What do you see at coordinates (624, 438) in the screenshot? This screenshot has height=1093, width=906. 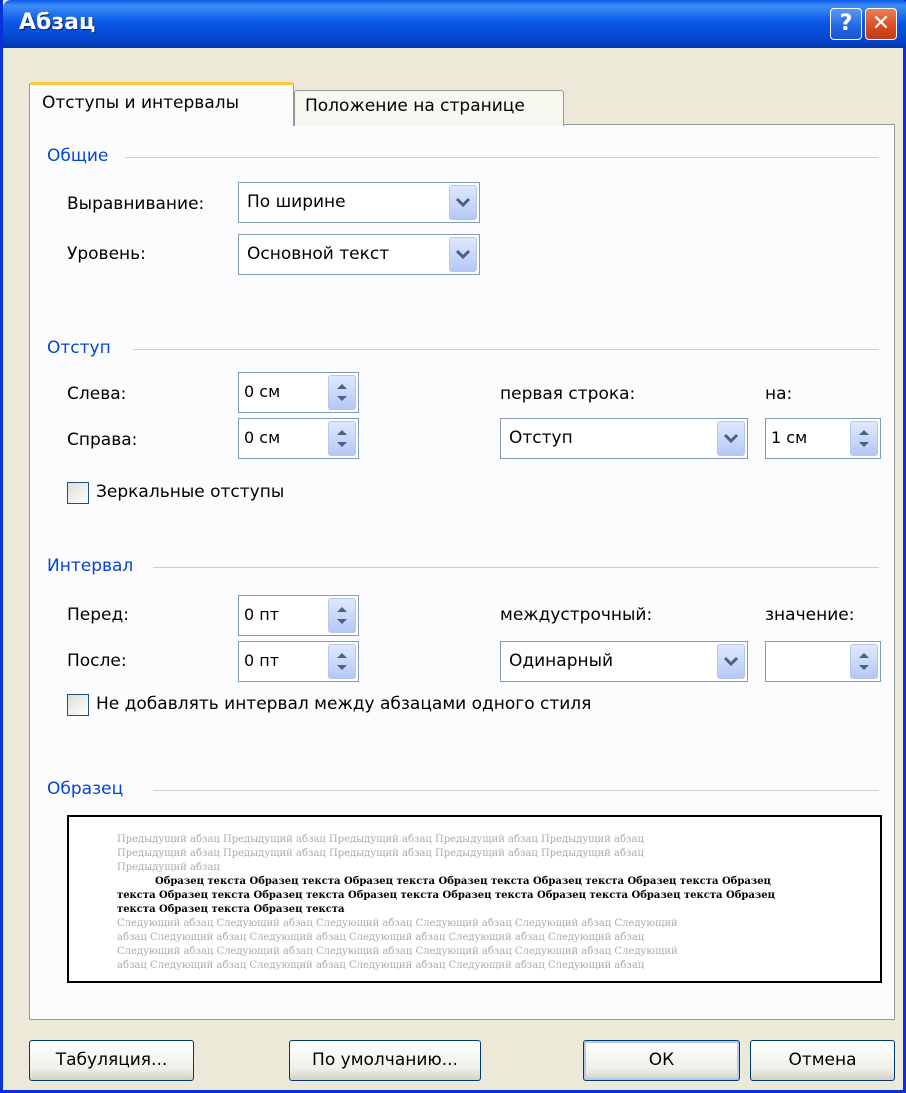 I see `first-line-select: Отступ` at bounding box center [624, 438].